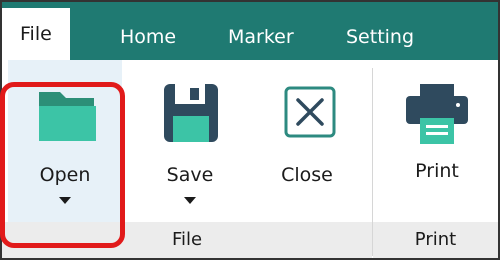 The image size is (500, 260). I want to click on print-button: Print, so click(437, 141).